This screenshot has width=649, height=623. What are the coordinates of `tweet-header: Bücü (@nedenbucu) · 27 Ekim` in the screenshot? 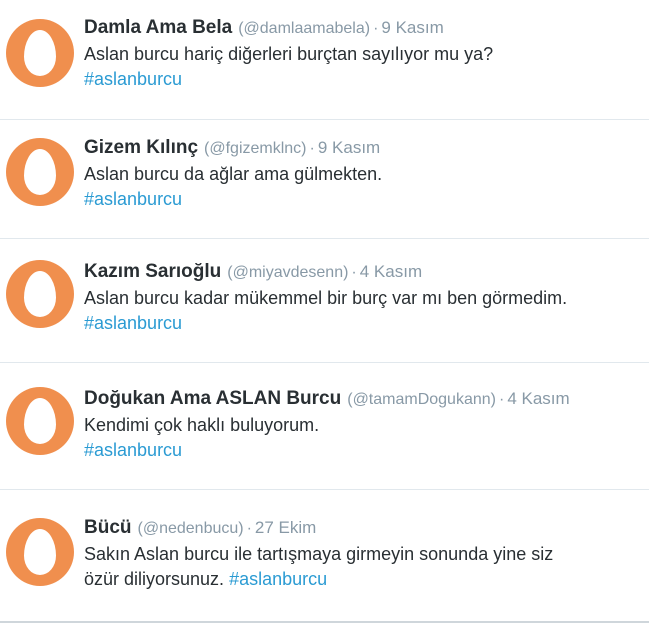 It's located at (362, 528).